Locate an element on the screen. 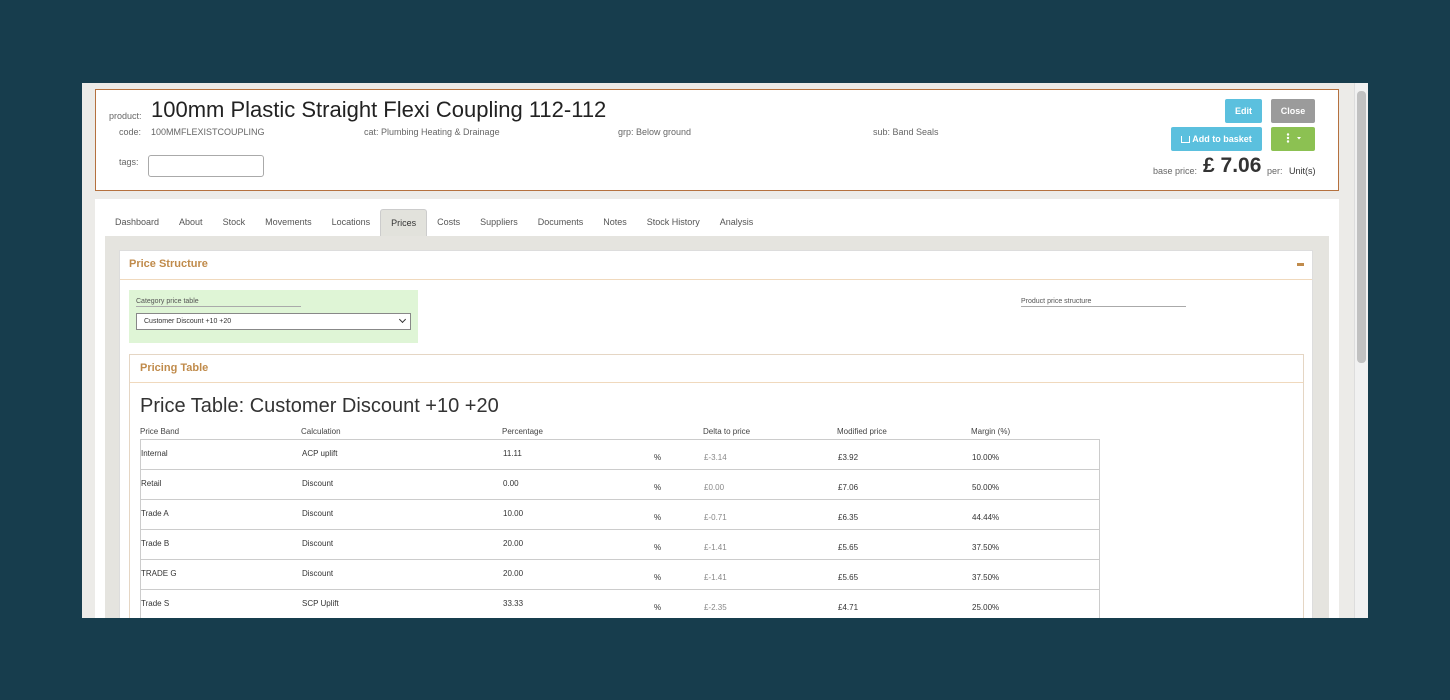  scrollbar is located at coordinates (1361, 350).